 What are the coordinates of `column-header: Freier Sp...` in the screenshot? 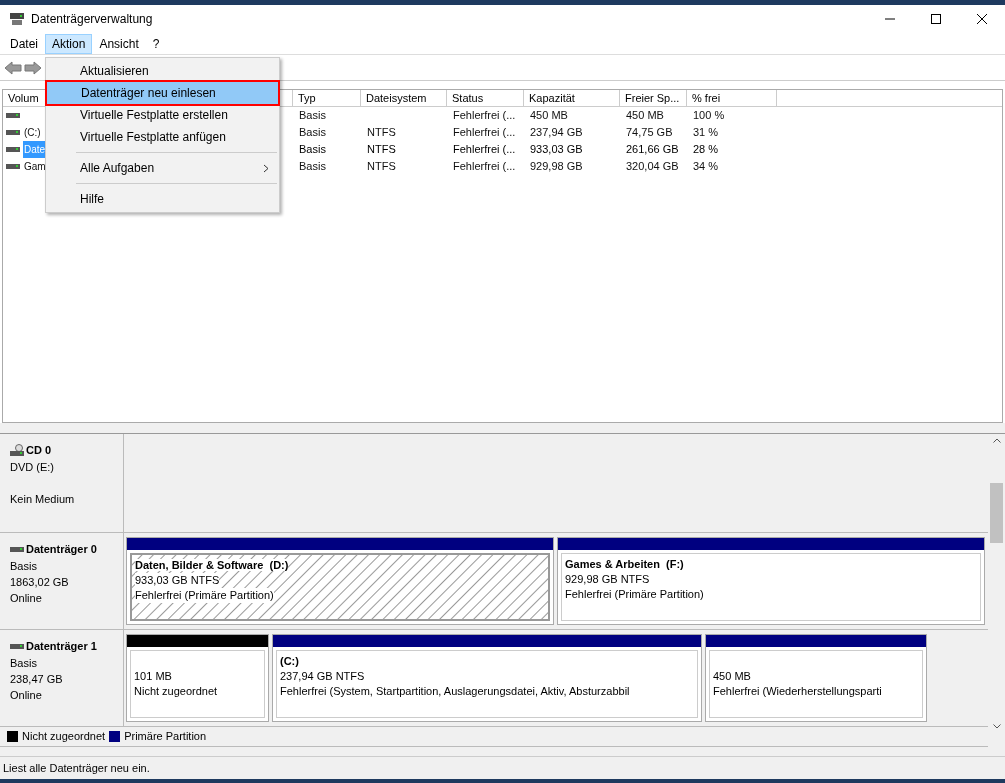 It's located at (653, 98).